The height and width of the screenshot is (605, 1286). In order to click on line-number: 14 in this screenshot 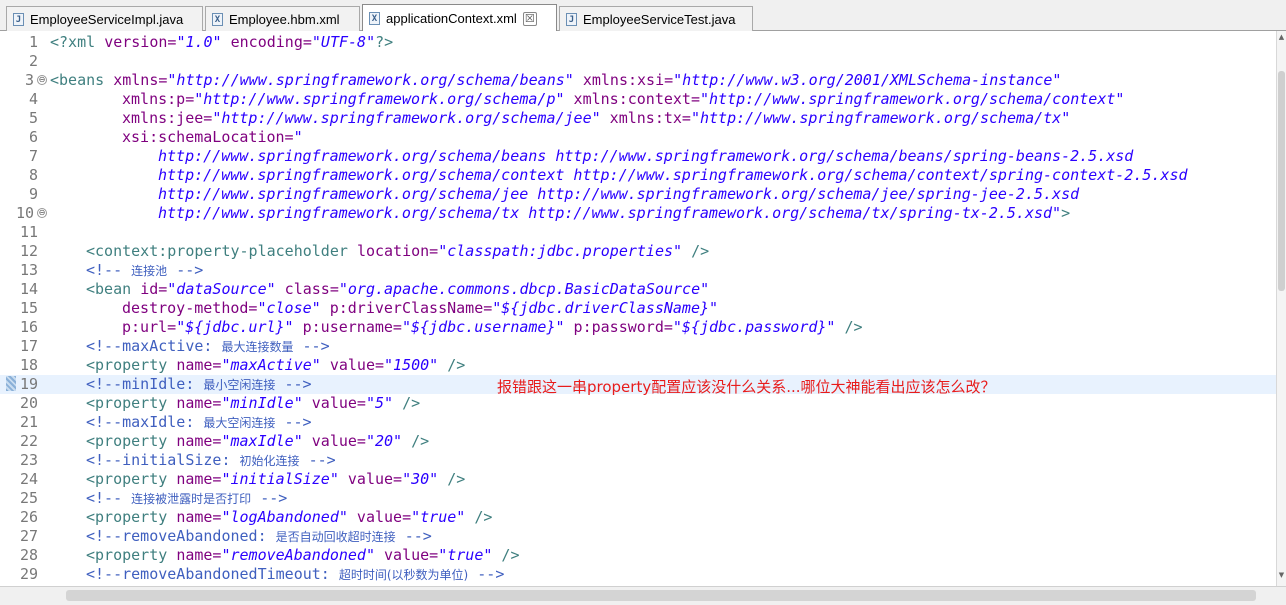, I will do `click(28, 289)`.